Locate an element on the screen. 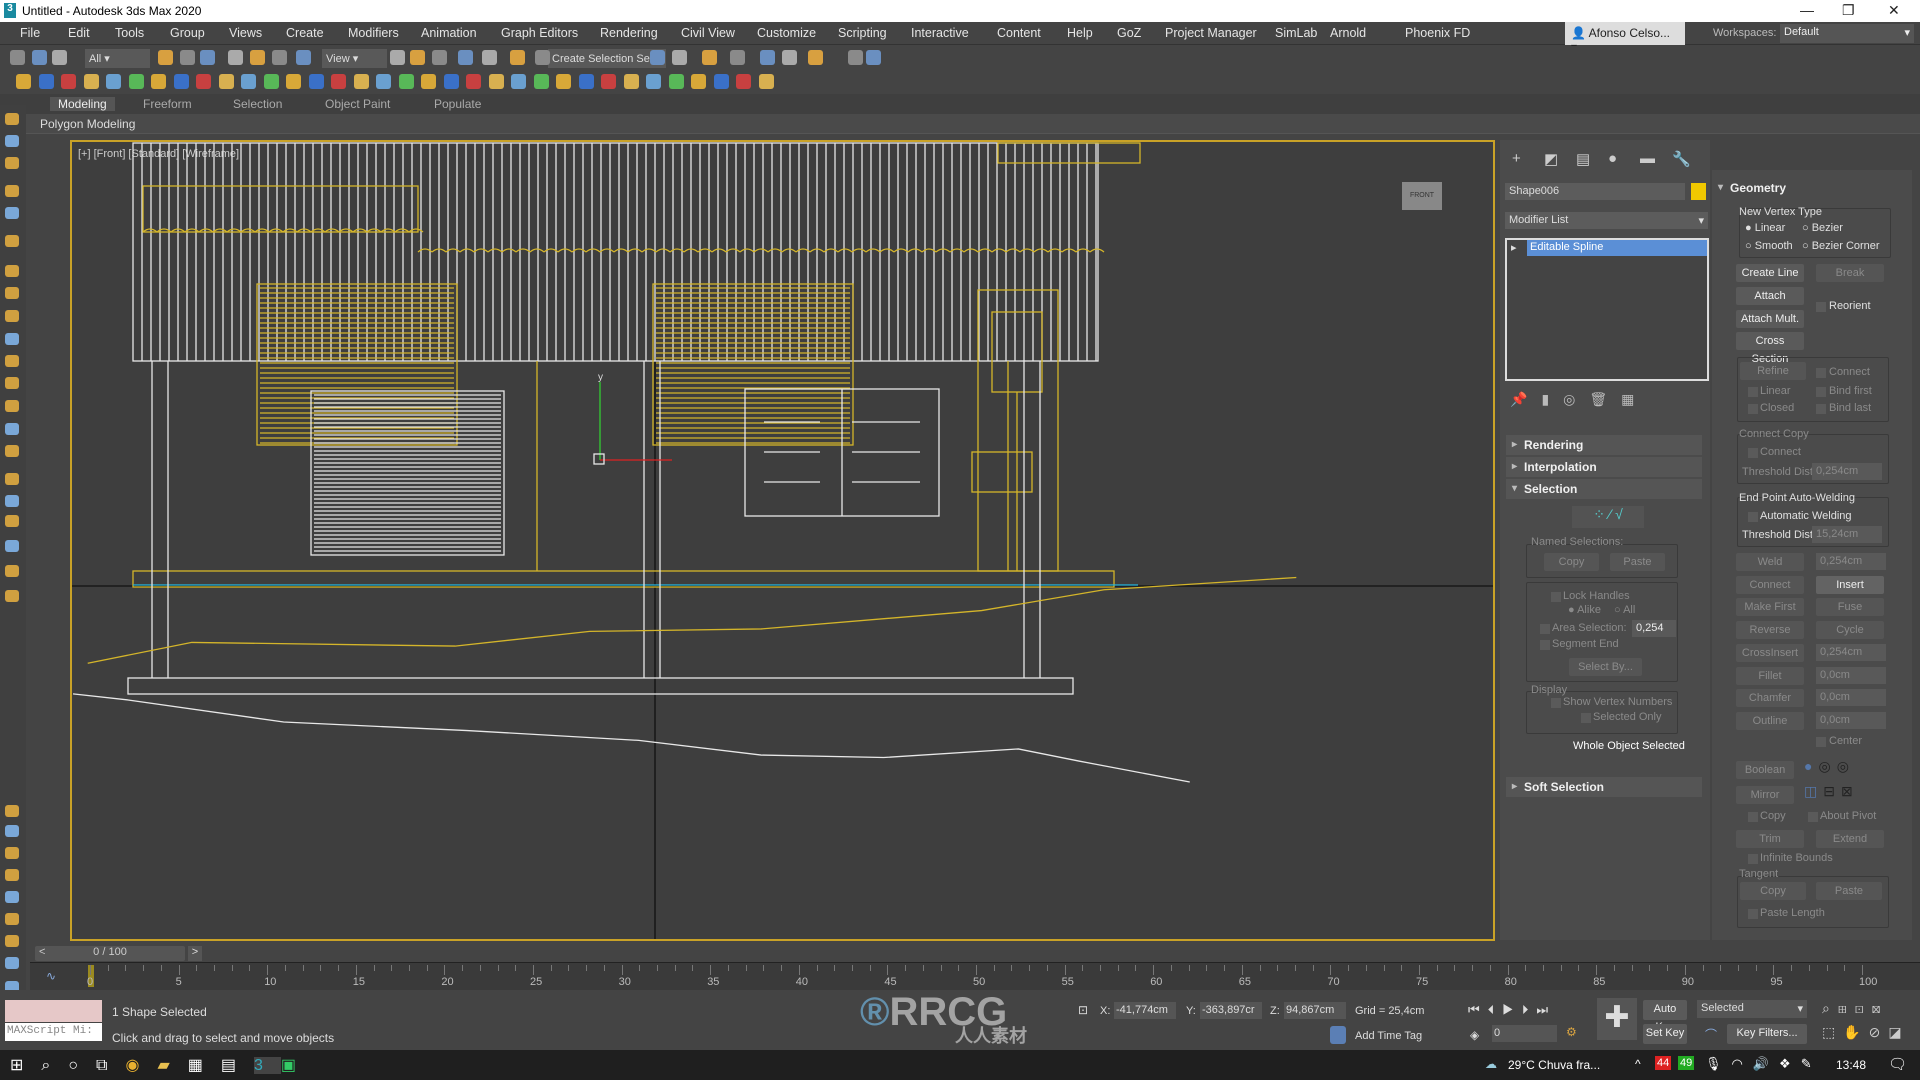 This screenshot has width=1920, height=1080. outline-spinner: 0,0cm is located at coordinates (1851, 720).